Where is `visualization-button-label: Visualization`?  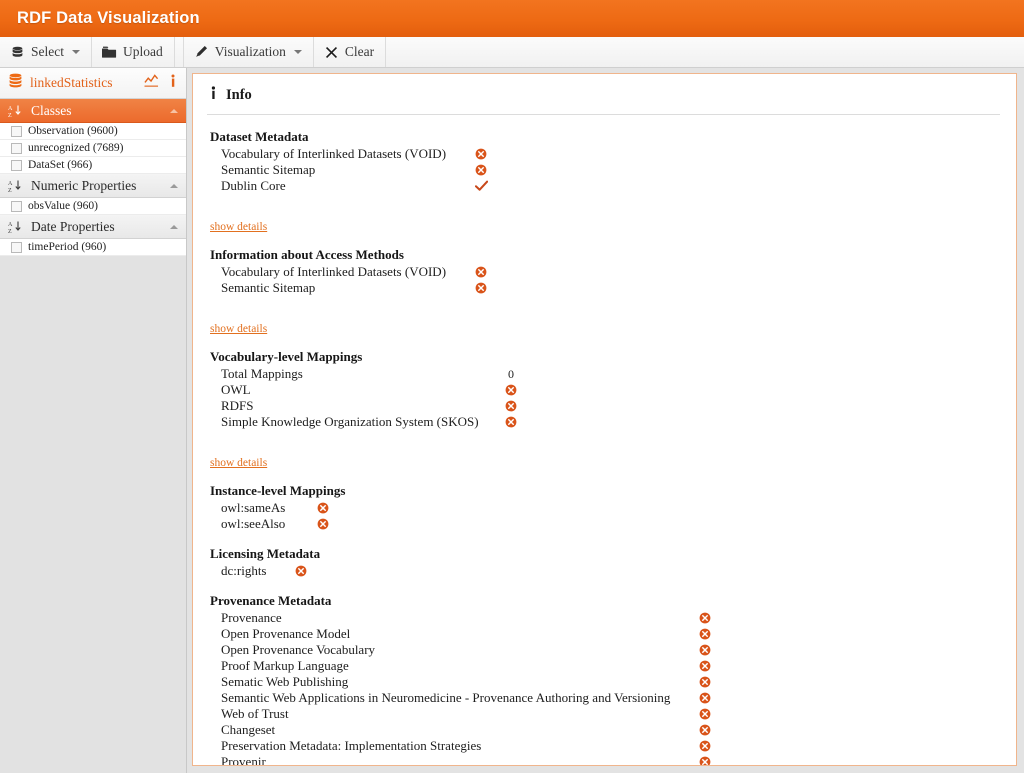
visualization-button-label: Visualization is located at coordinates (250, 51).